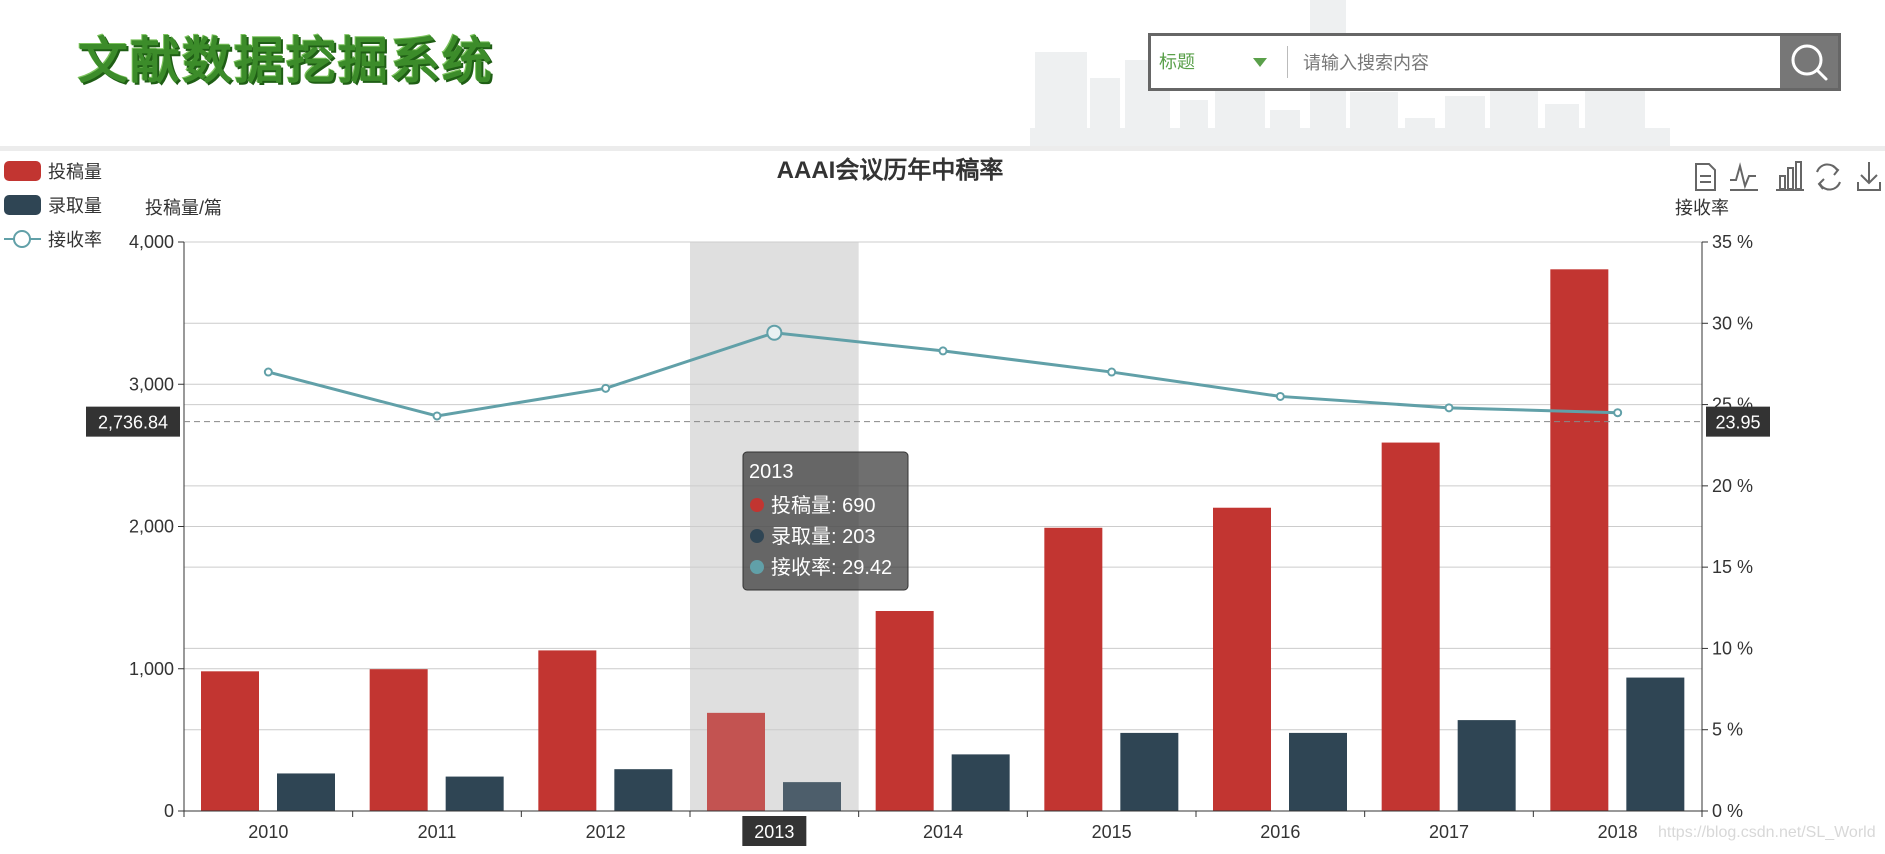  I want to click on line-chart-icon, so click(1744, 176).